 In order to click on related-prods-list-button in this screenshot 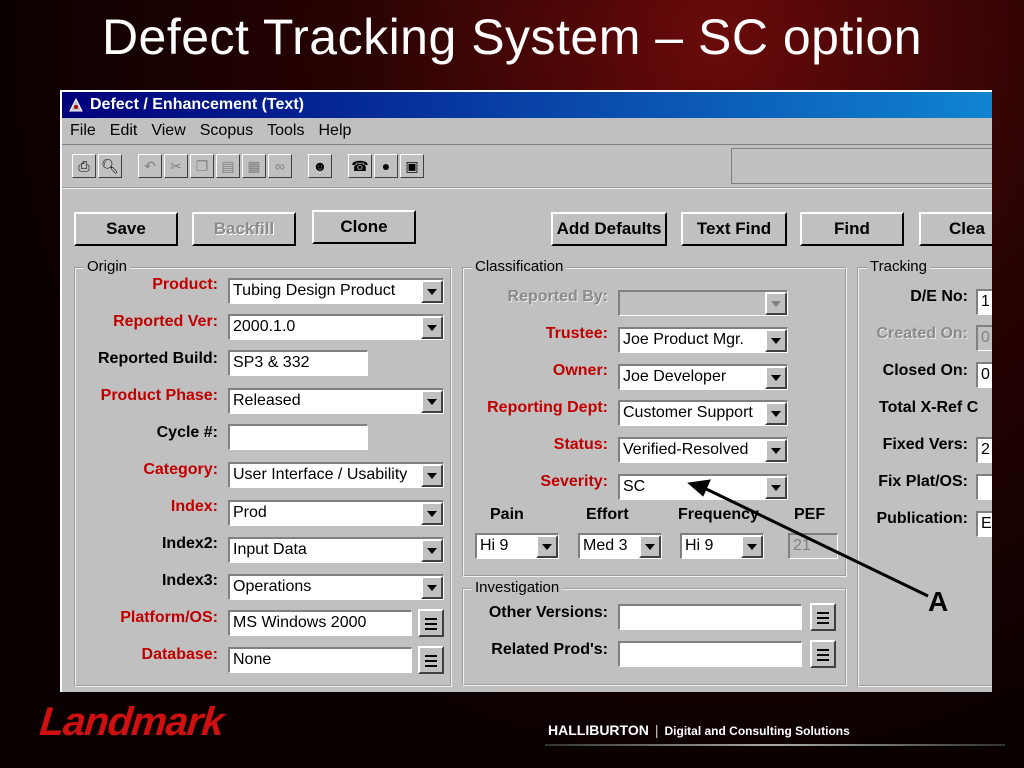, I will do `click(823, 654)`.